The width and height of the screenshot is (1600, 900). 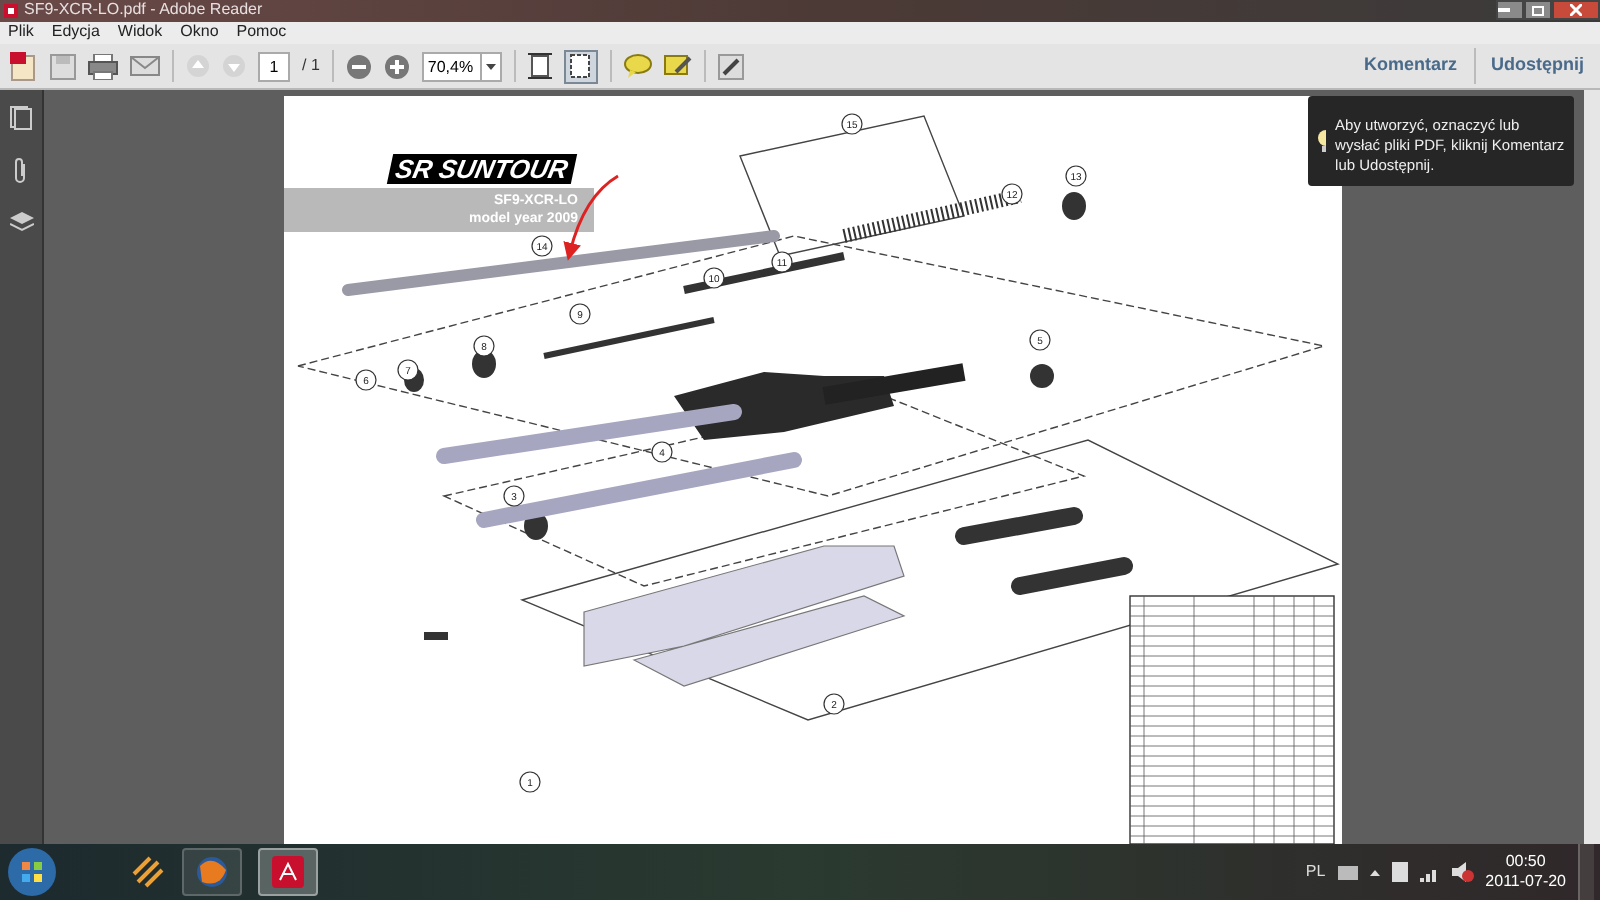 I want to click on minimize-button, so click(x=1510, y=10).